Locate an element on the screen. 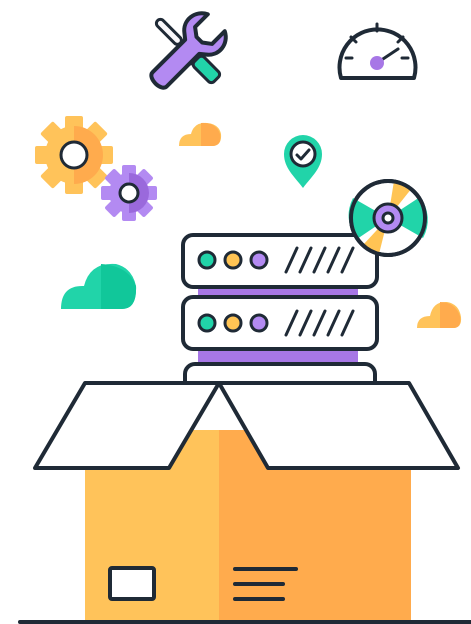  speedometer-icon is located at coordinates (377, 51).